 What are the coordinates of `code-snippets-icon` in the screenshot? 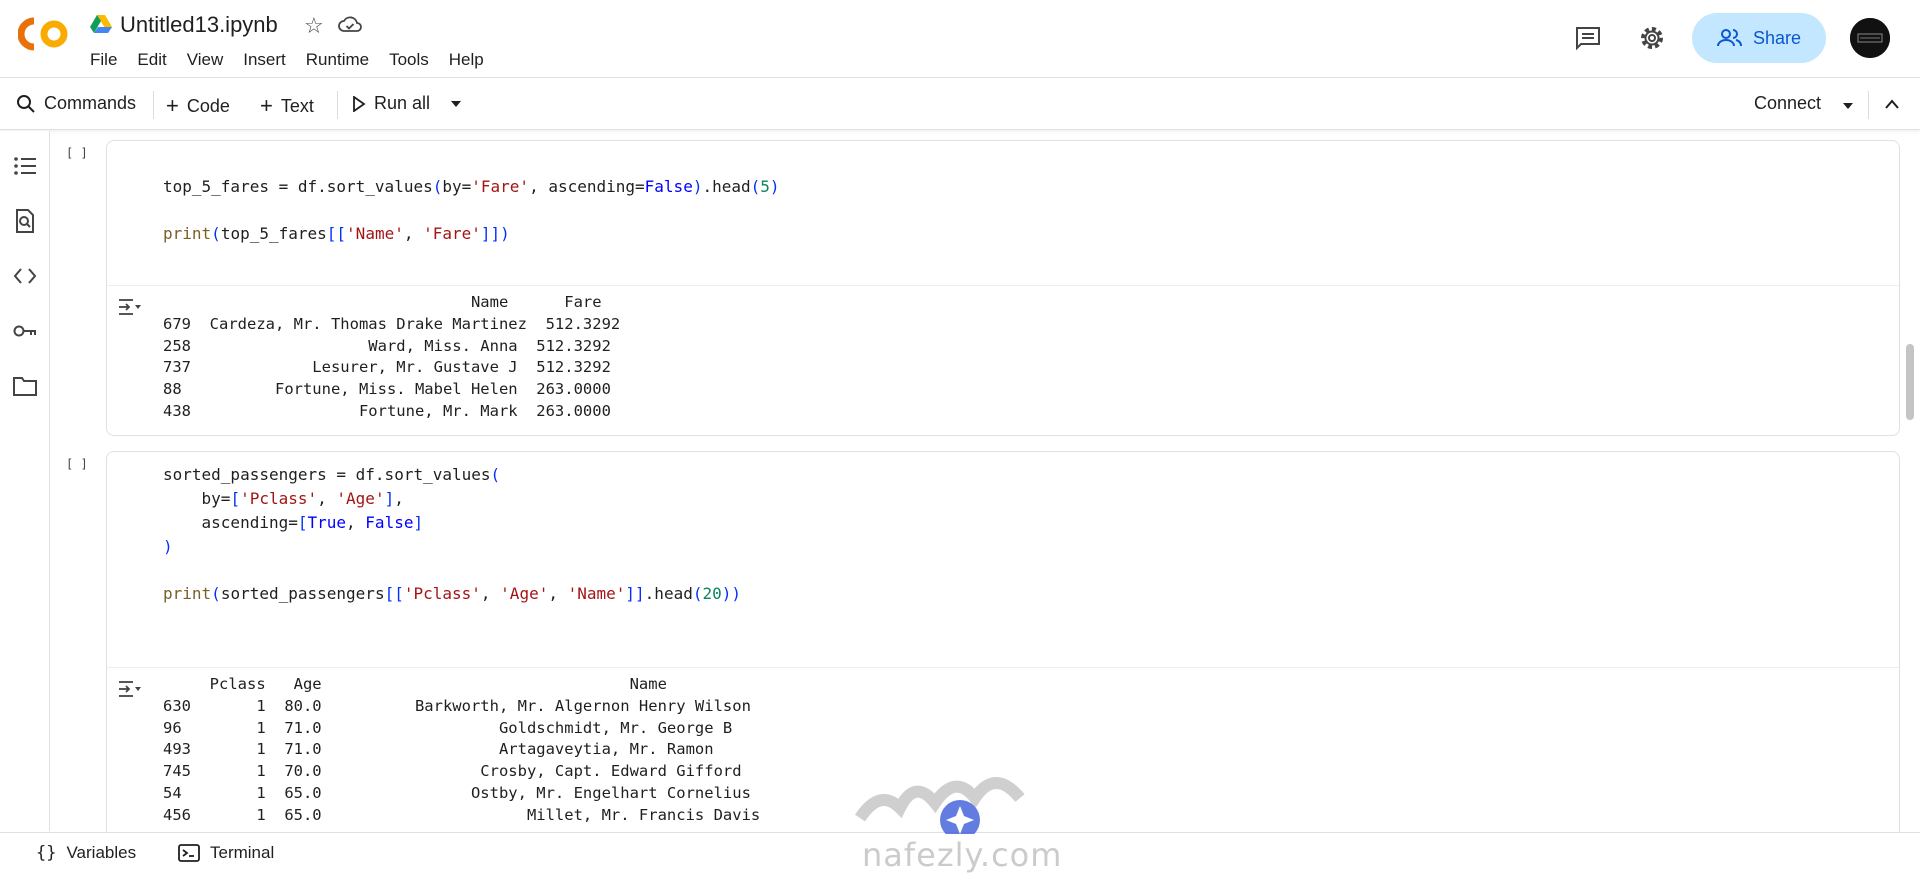 It's located at (25, 276).